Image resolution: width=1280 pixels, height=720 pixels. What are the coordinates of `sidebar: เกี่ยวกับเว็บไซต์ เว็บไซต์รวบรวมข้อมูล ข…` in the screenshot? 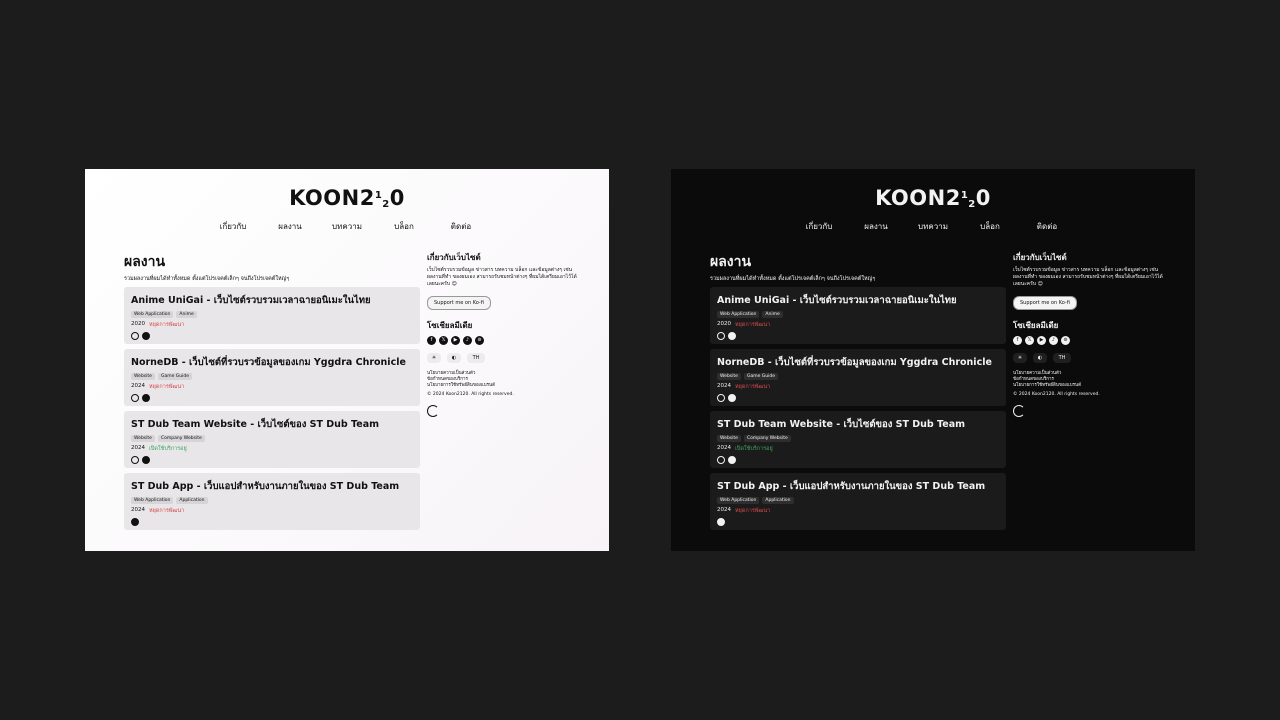 It's located at (1088, 334).